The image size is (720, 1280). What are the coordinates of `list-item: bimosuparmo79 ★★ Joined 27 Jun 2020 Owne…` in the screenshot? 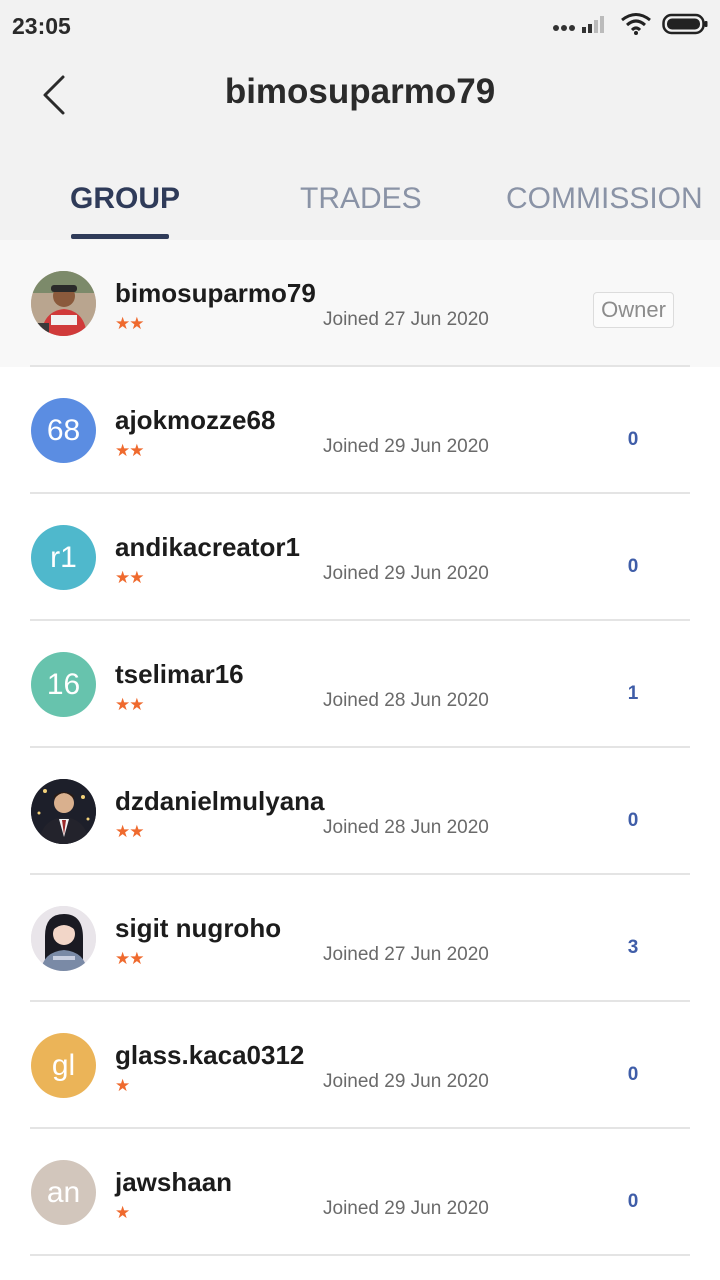 It's located at (360, 303).